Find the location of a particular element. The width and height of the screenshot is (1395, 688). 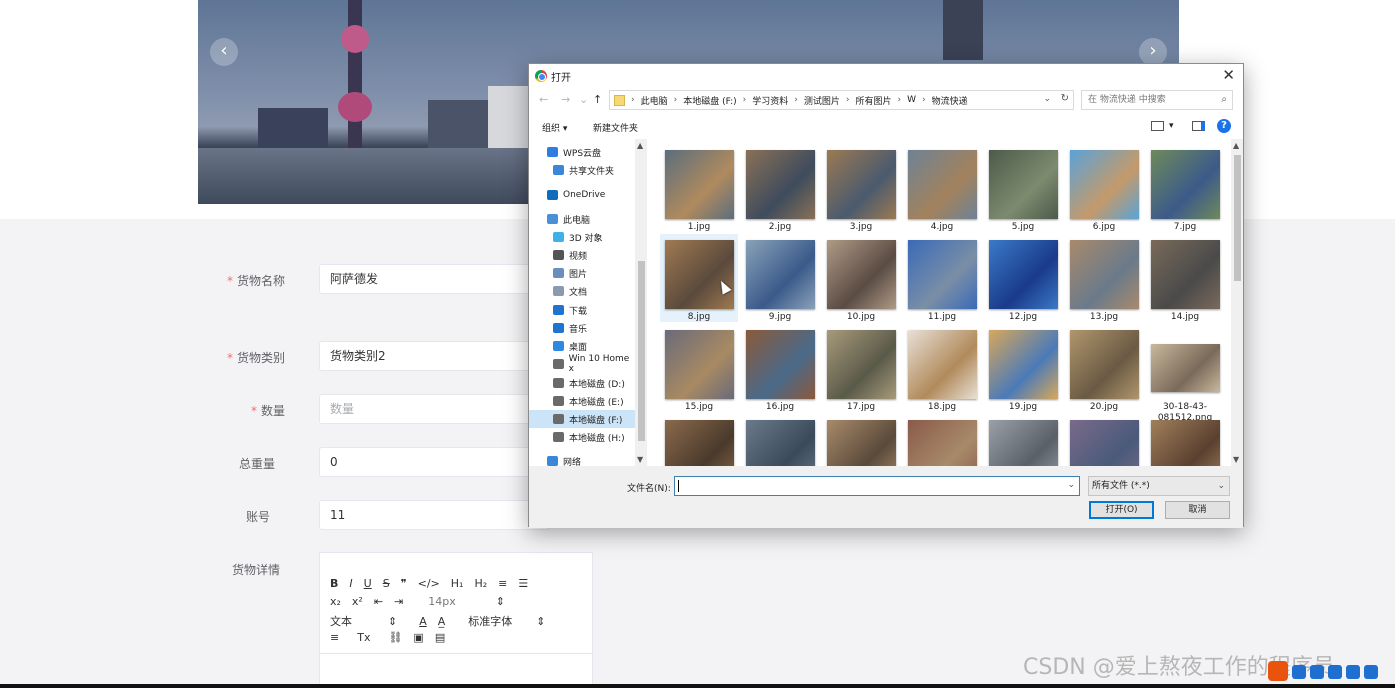

file-scrollbar: ▲ ▼ is located at coordinates (1237, 302).